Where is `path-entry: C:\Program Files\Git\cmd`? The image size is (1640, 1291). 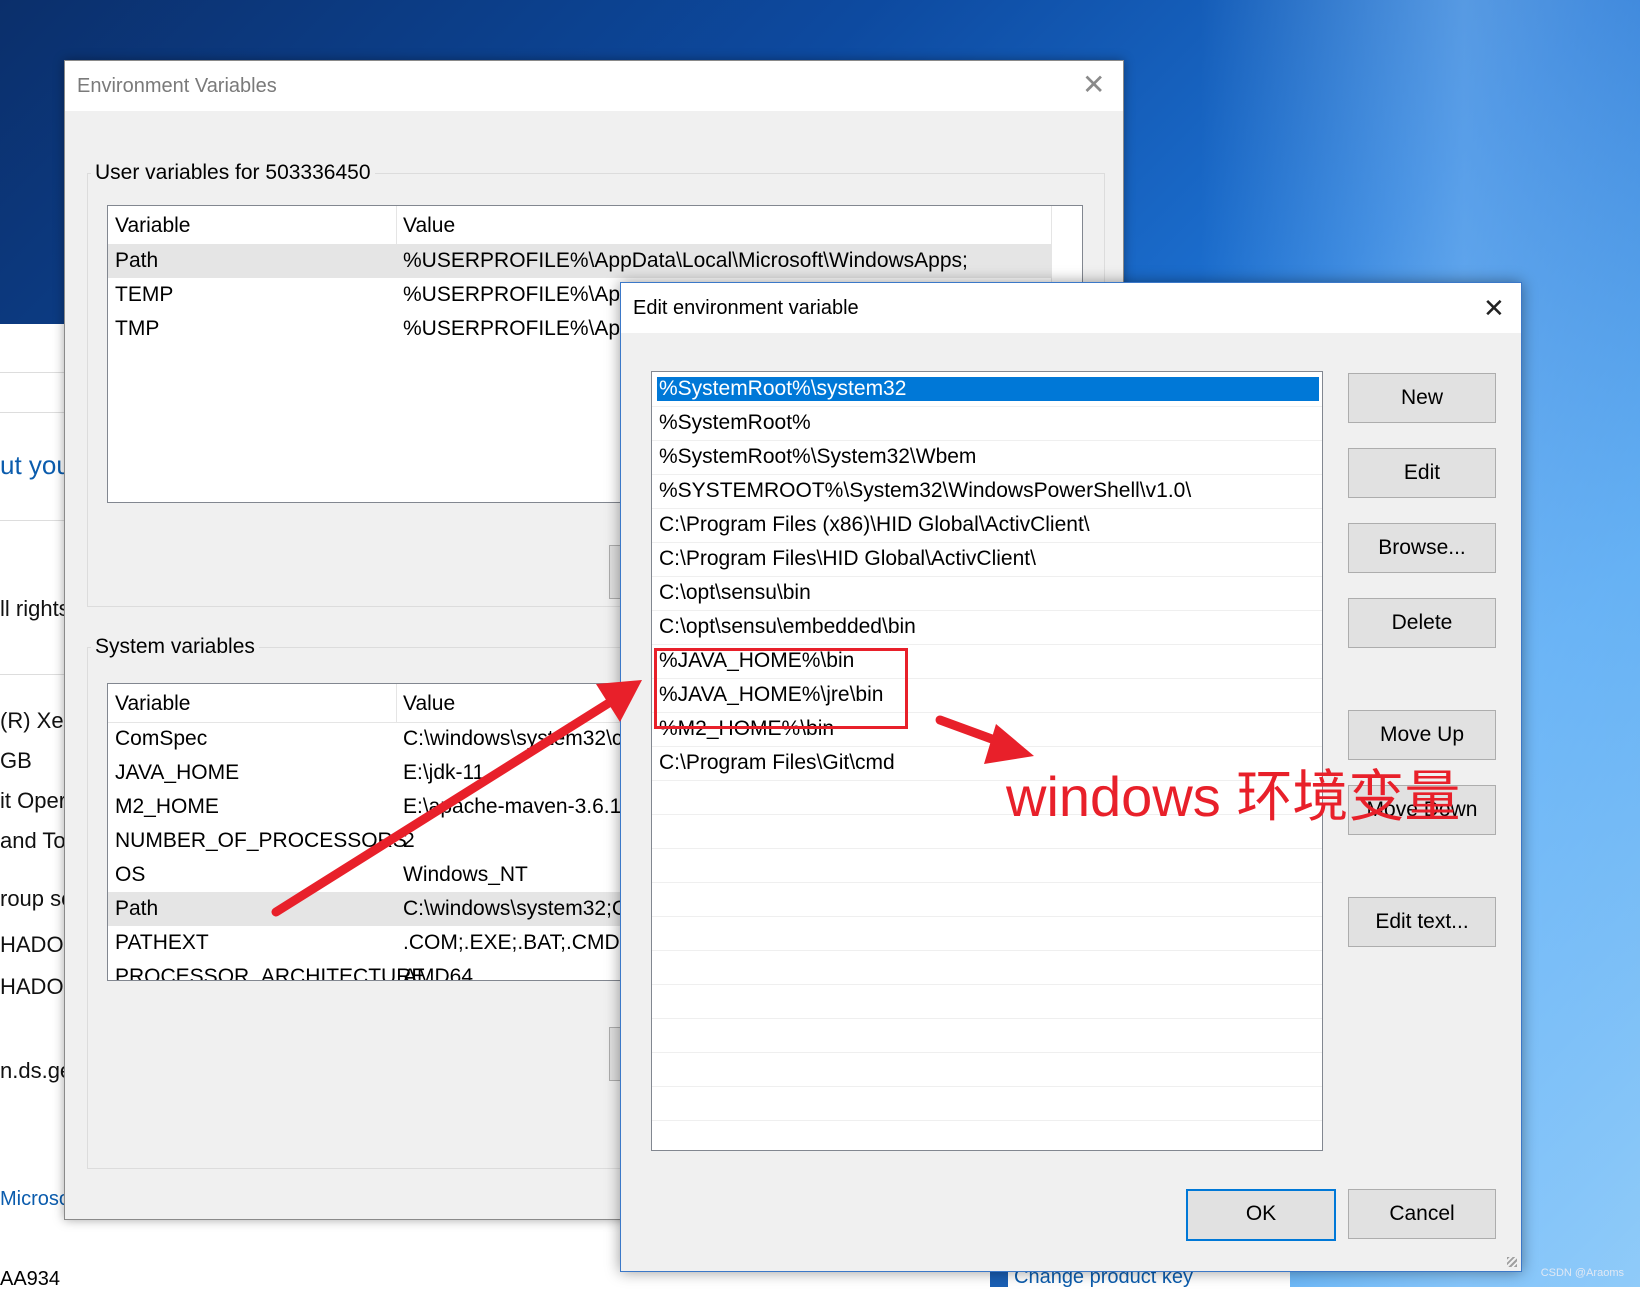 path-entry: C:\Program Files\Git\cmd is located at coordinates (777, 762).